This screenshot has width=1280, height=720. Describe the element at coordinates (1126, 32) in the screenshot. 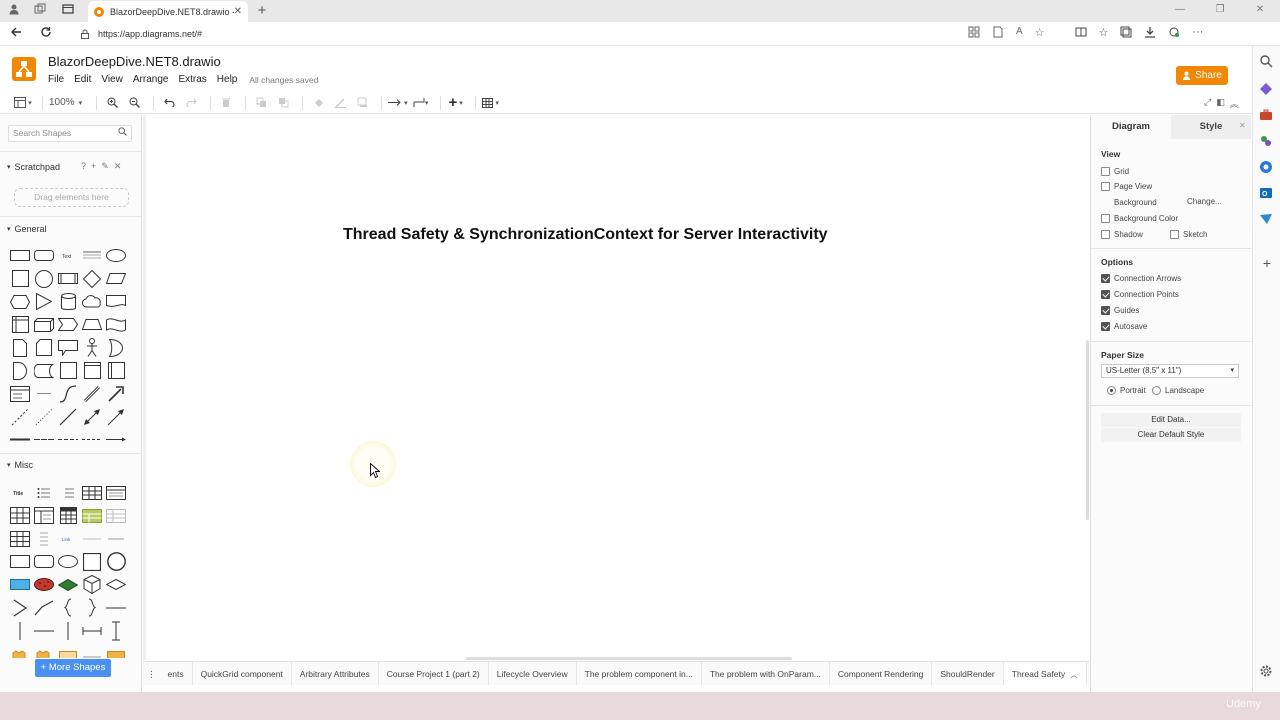

I see `collections-icon` at that location.